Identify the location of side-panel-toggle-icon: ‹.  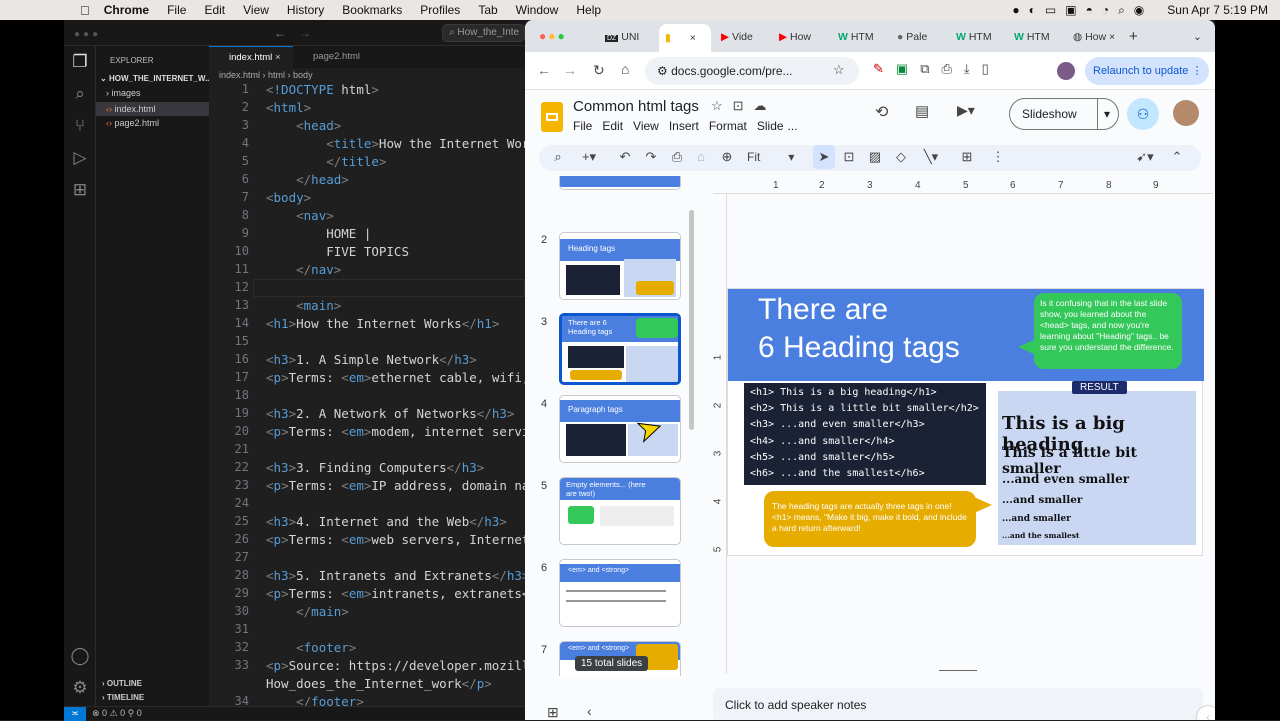
(1206, 713).